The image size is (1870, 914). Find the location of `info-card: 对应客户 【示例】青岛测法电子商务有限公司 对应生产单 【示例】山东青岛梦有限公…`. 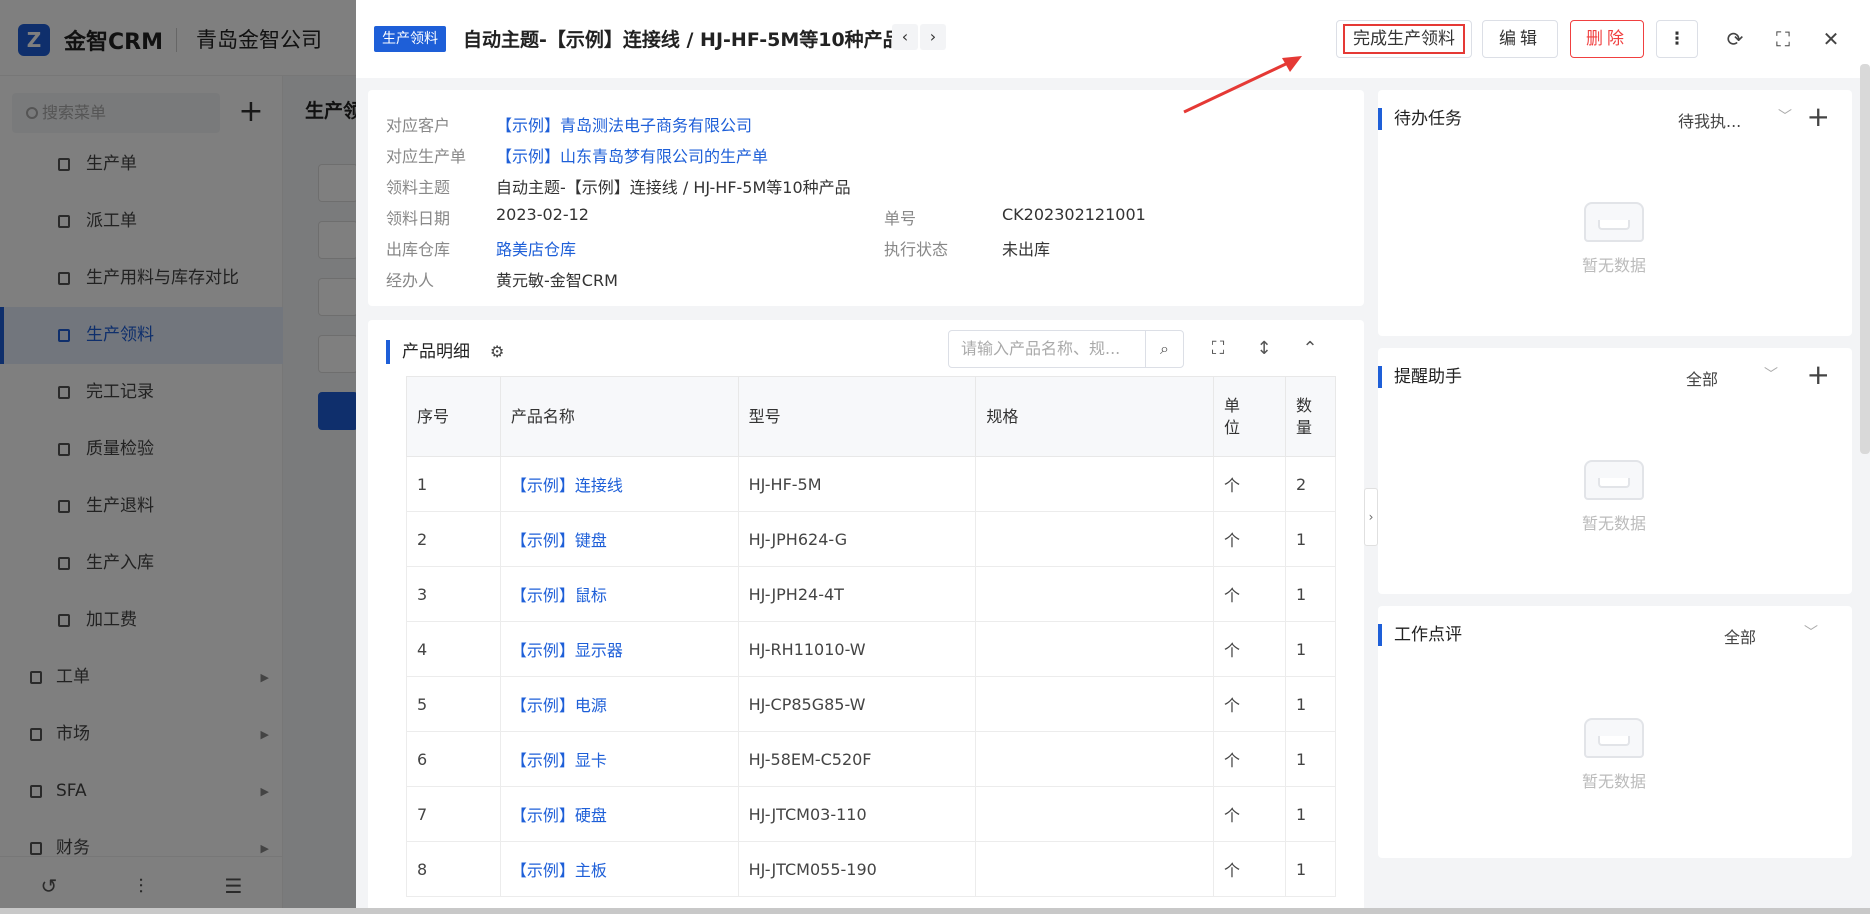

info-card: 对应客户 【示例】青岛测法电子商务有限公司 对应生产单 【示例】山东青岛梦有限公… is located at coordinates (866, 198).